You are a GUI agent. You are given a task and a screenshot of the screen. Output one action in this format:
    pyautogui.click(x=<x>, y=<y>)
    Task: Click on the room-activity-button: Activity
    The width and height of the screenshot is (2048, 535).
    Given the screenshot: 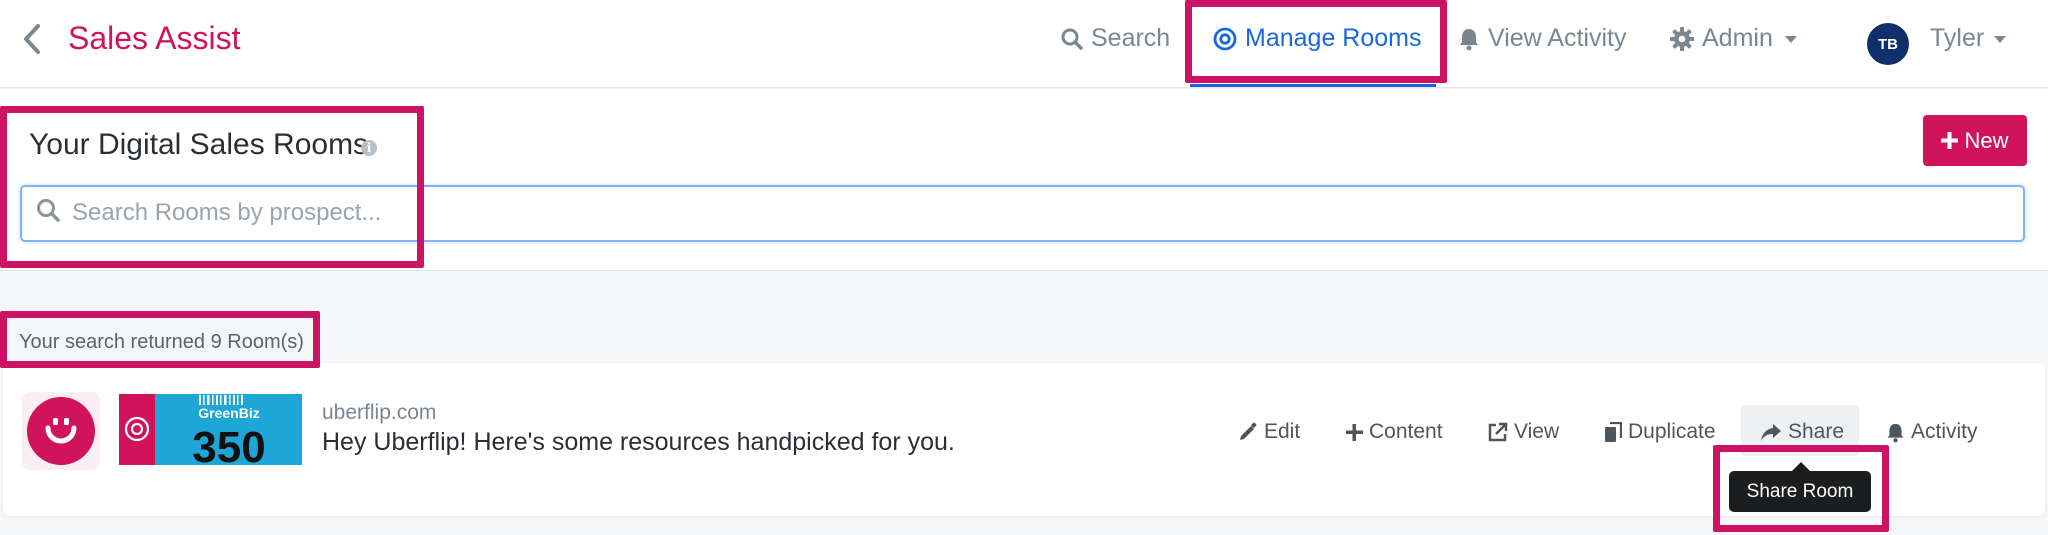 What is the action you would take?
    pyautogui.click(x=1932, y=432)
    